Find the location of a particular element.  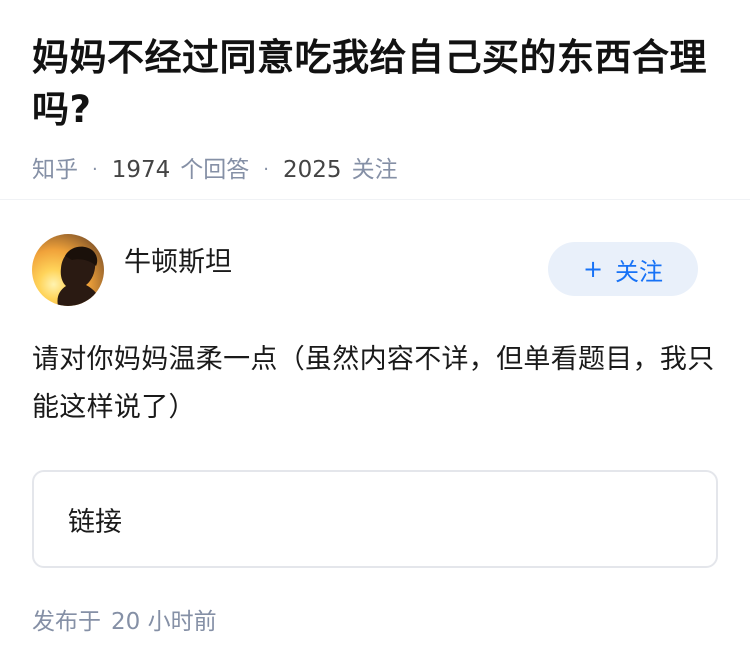

answer-count: 1974 is located at coordinates (141, 170).